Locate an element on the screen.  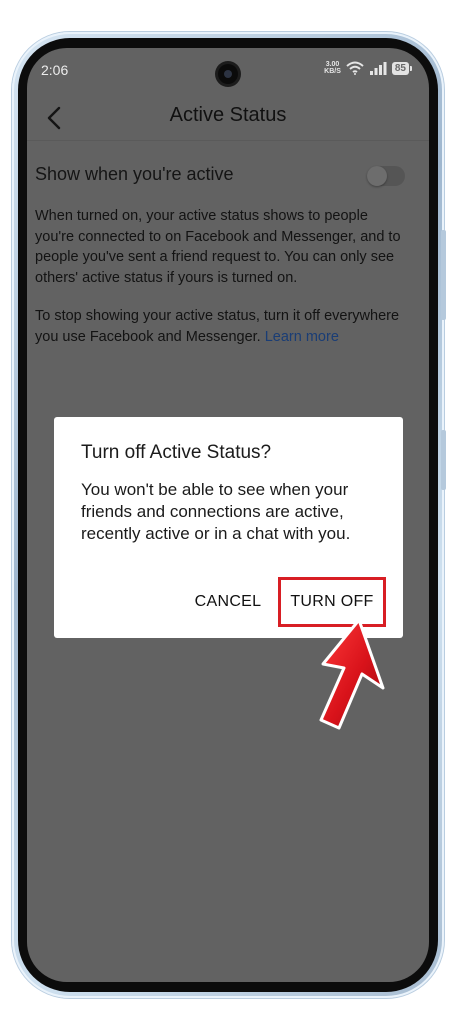
battery-icon: 85 is located at coordinates (402, 68).